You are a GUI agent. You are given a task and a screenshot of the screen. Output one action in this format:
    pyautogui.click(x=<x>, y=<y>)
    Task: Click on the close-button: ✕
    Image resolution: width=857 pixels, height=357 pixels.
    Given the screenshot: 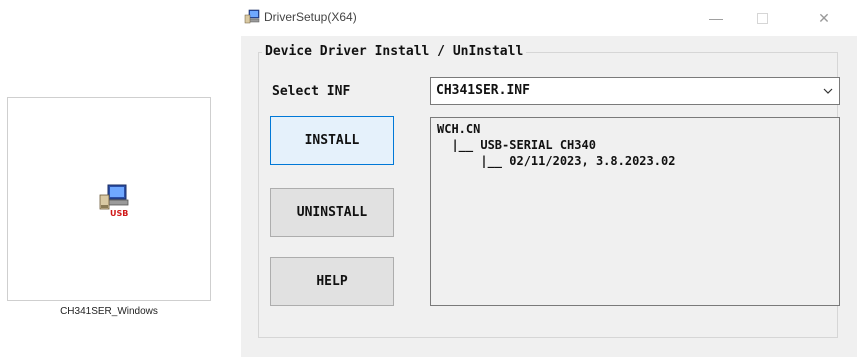 What is the action you would take?
    pyautogui.click(x=824, y=18)
    